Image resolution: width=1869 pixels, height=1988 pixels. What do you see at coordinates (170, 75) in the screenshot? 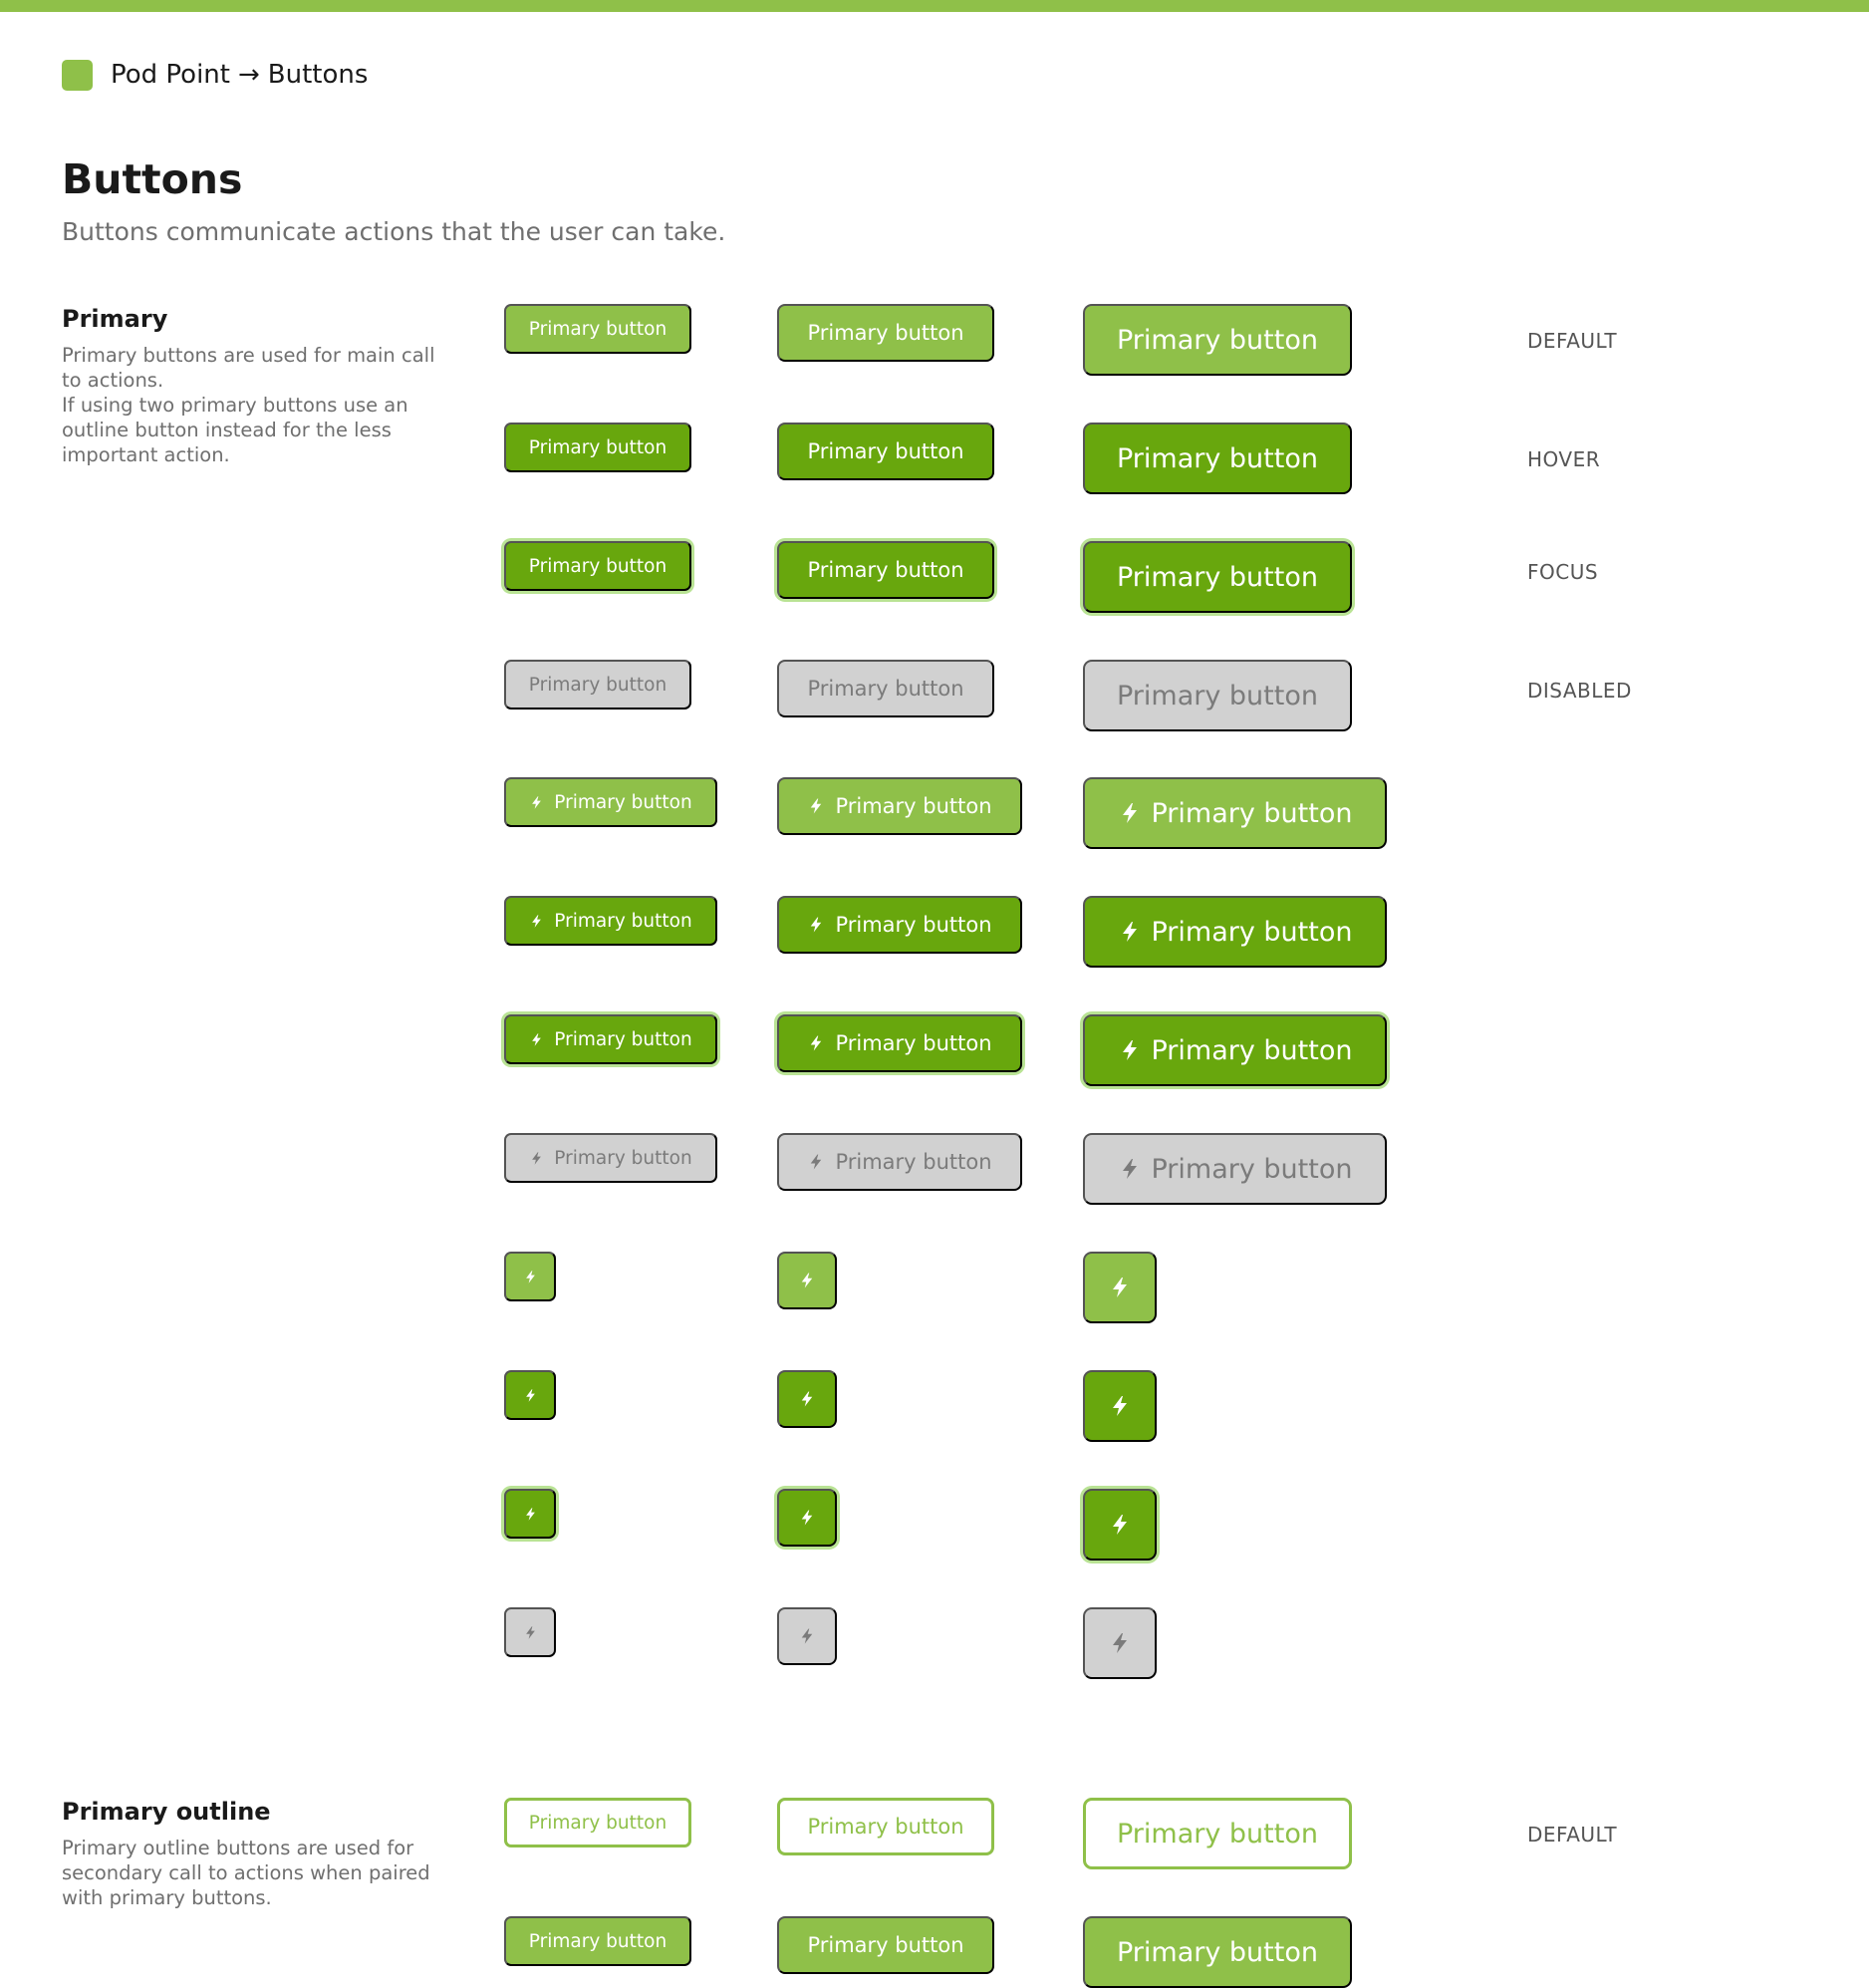
I see `breadcrumb-product: Pod Point` at bounding box center [170, 75].